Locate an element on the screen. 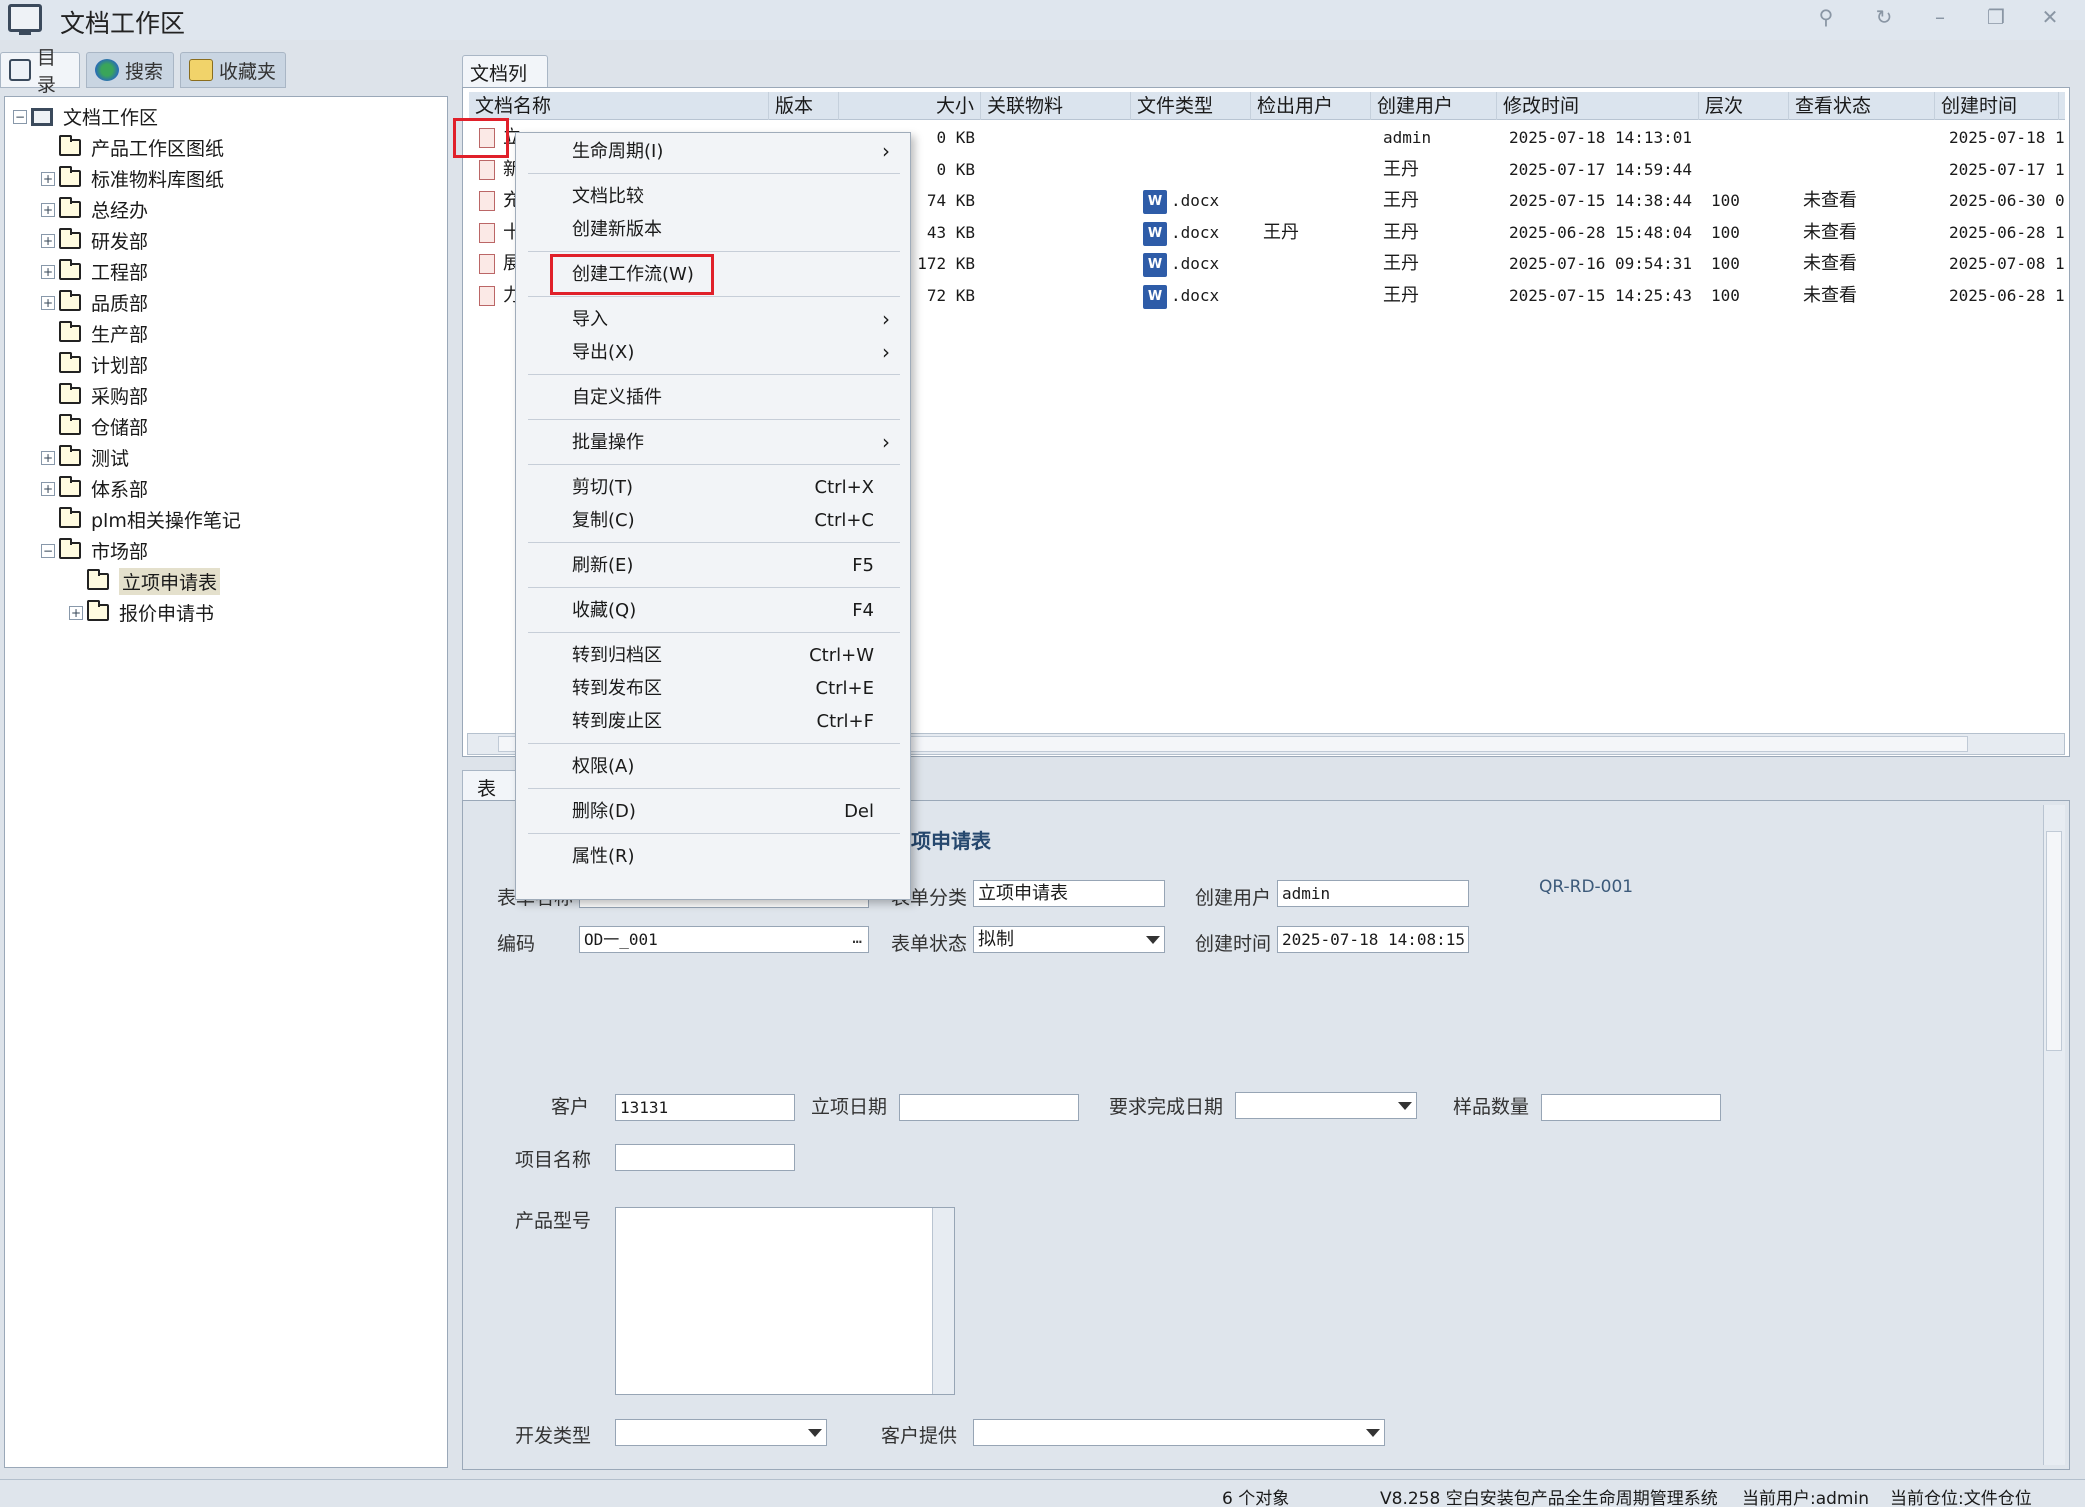 This screenshot has width=2085, height=1507. restore-button: ❐ is located at coordinates (1996, 17).